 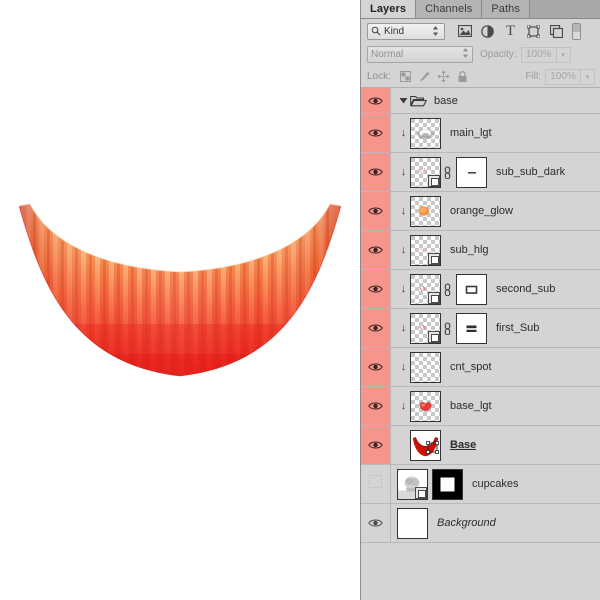 I want to click on layer-mask-thumbnail-sub-sub-dark, so click(x=471, y=172).